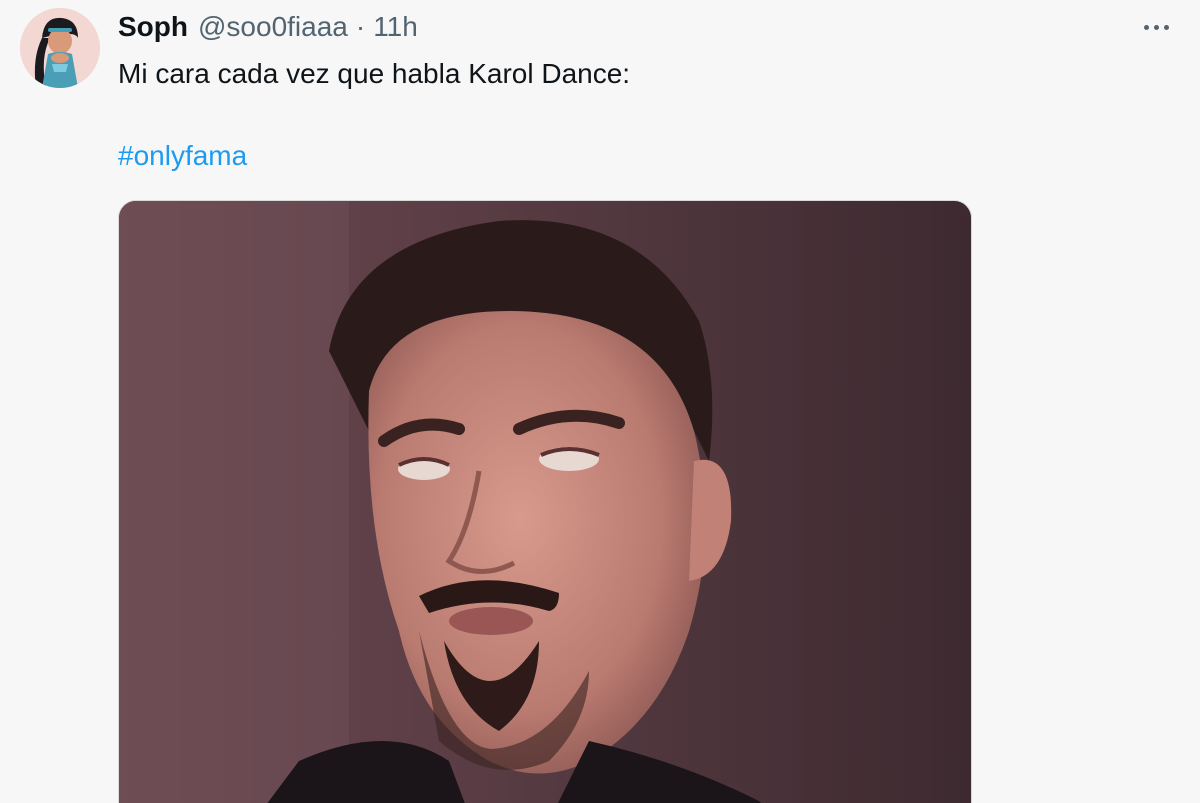  I want to click on post-text: Mi cara cada vez que habla Karol Dance:, so click(374, 73).